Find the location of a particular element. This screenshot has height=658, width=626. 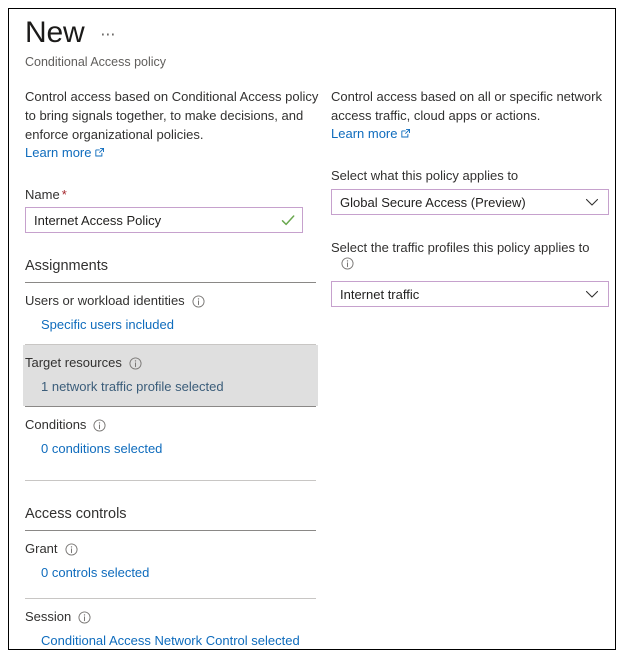

row-label-grant: Grant is located at coordinates (175, 549).